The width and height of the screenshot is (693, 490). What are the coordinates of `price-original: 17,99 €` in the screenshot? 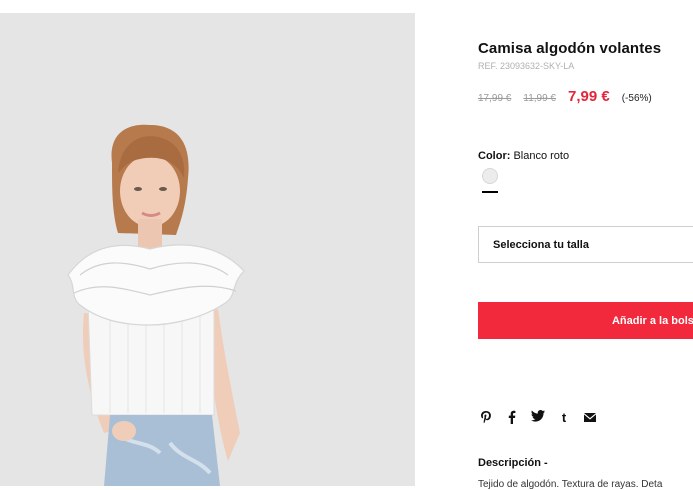 It's located at (495, 98).